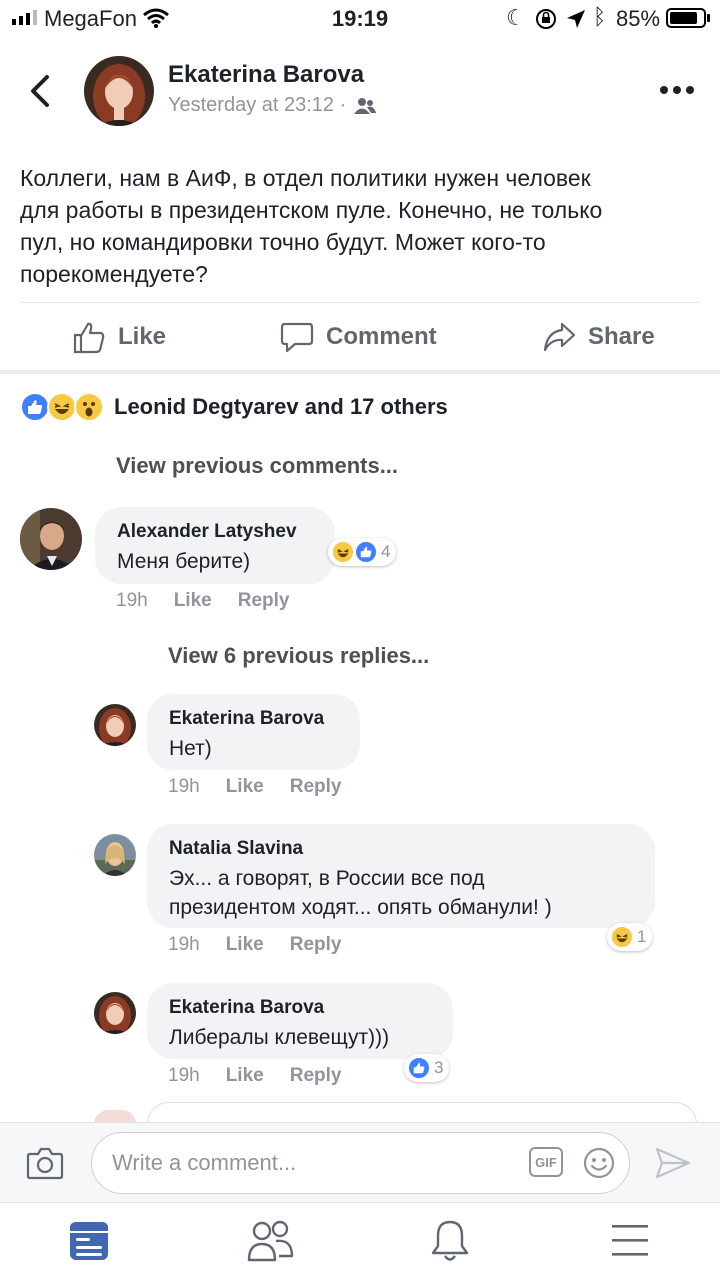 The image size is (720, 1281). What do you see at coordinates (360, 372) in the screenshot?
I see `section-separator` at bounding box center [360, 372].